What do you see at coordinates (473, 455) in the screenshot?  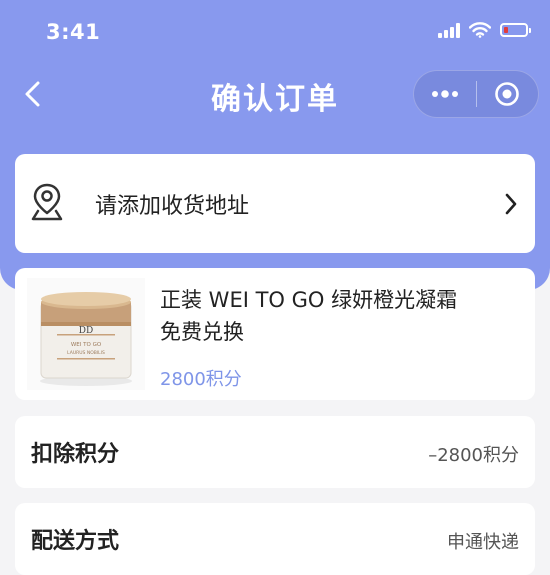 I see `points-deduction-value: –2800积分` at bounding box center [473, 455].